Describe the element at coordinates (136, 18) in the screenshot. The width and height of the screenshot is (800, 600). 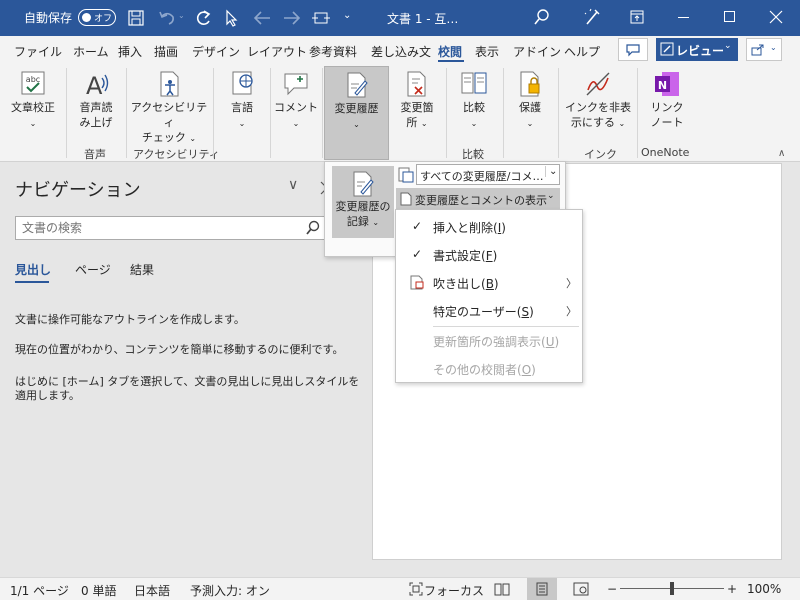
I see `save-icon` at that location.